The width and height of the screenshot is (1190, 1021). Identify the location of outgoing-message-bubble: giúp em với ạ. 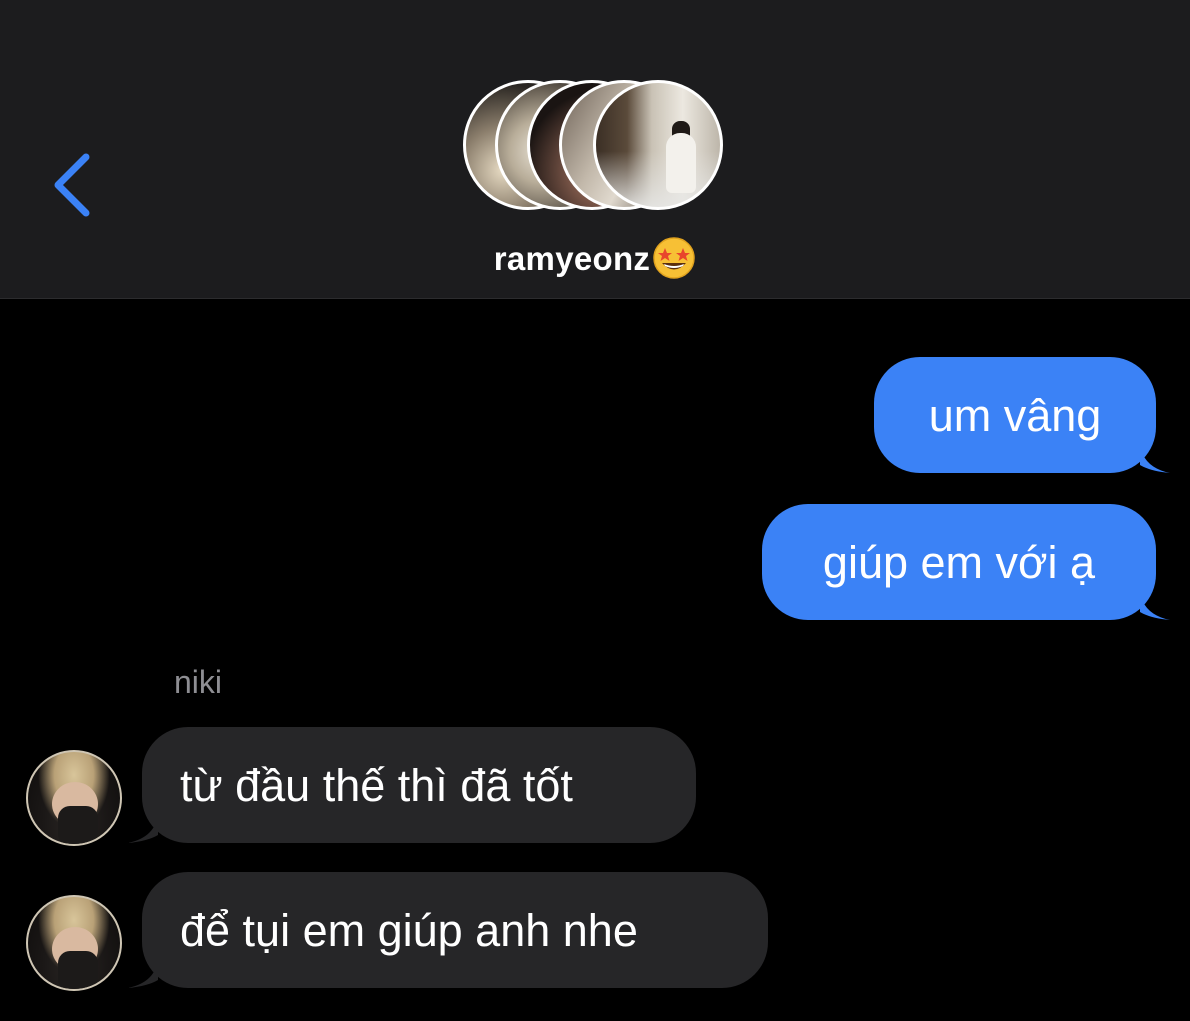
(966, 562).